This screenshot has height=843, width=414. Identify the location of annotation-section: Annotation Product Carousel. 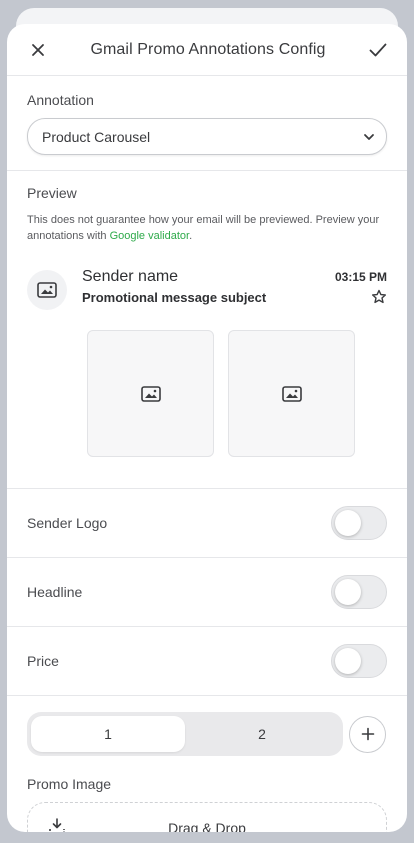
(207, 123).